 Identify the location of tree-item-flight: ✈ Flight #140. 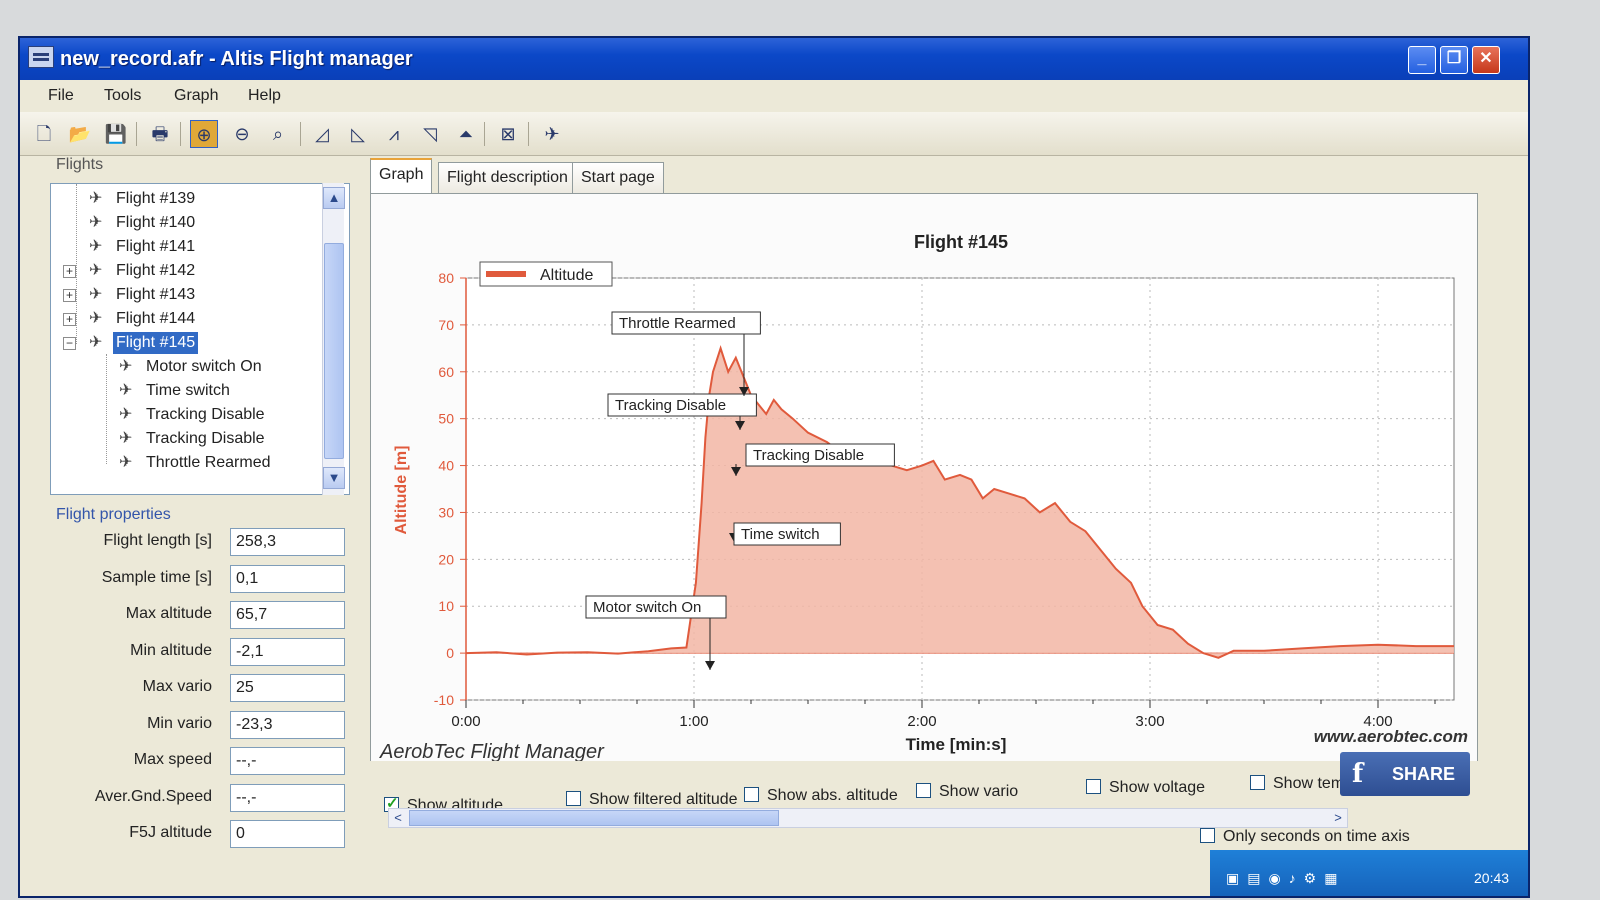
(143, 224).